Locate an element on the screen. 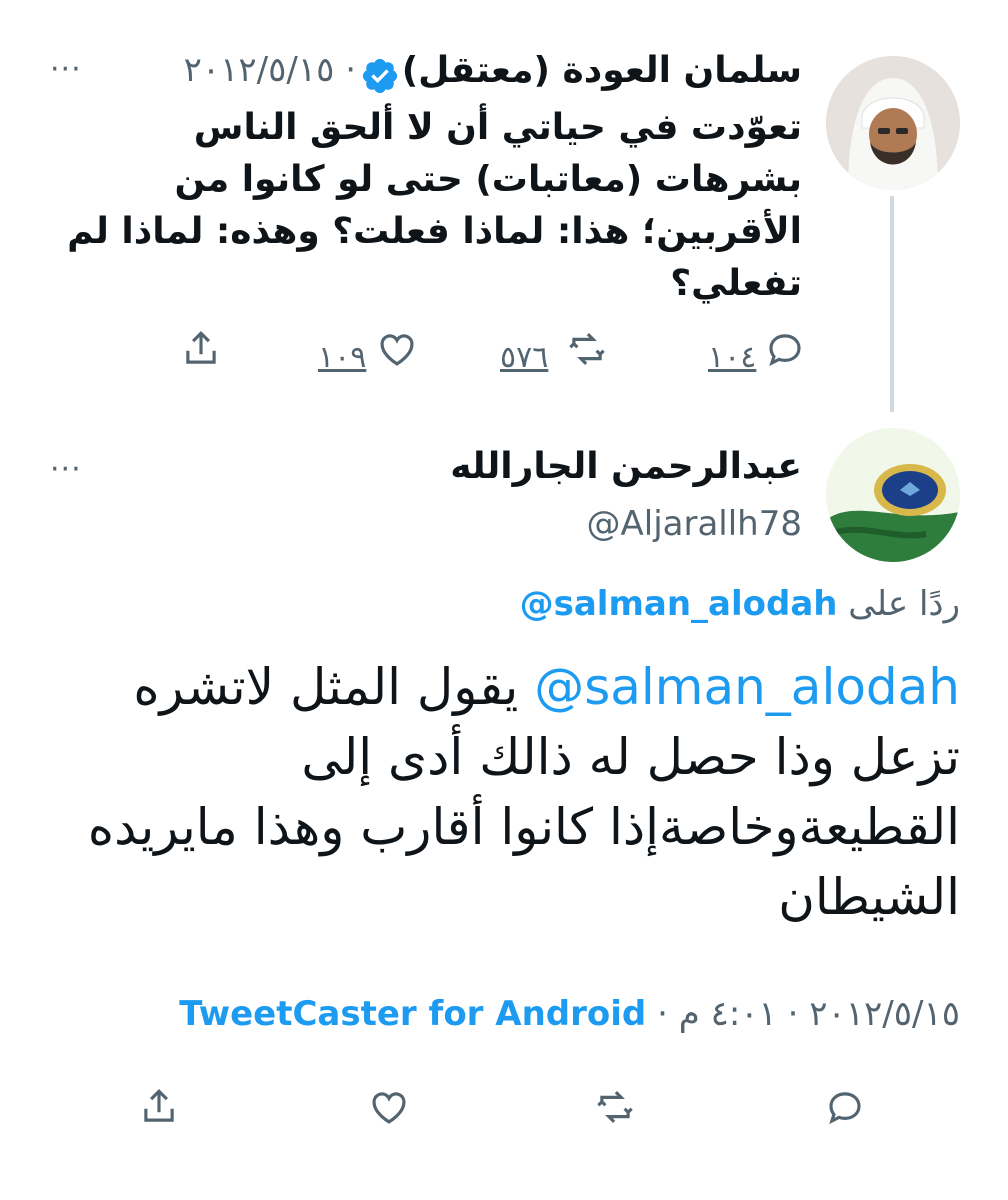 The height and width of the screenshot is (1200, 1008). parent-reply-action is located at coordinates (785, 349).